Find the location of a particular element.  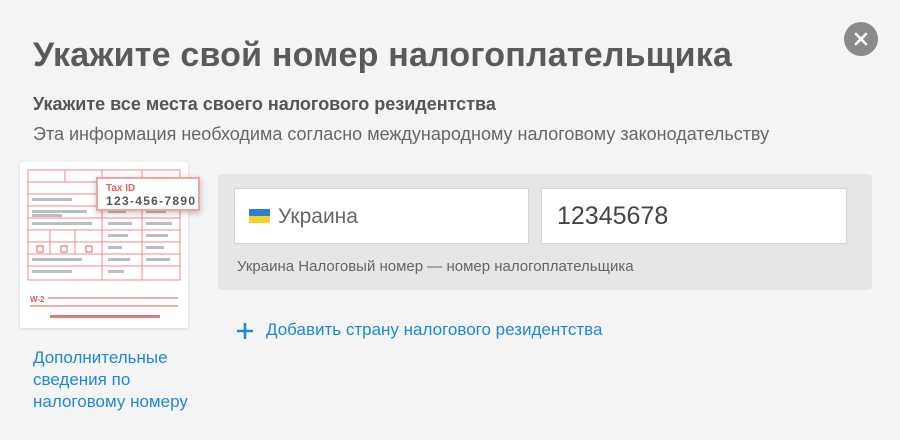

close-icon is located at coordinates (861, 39).